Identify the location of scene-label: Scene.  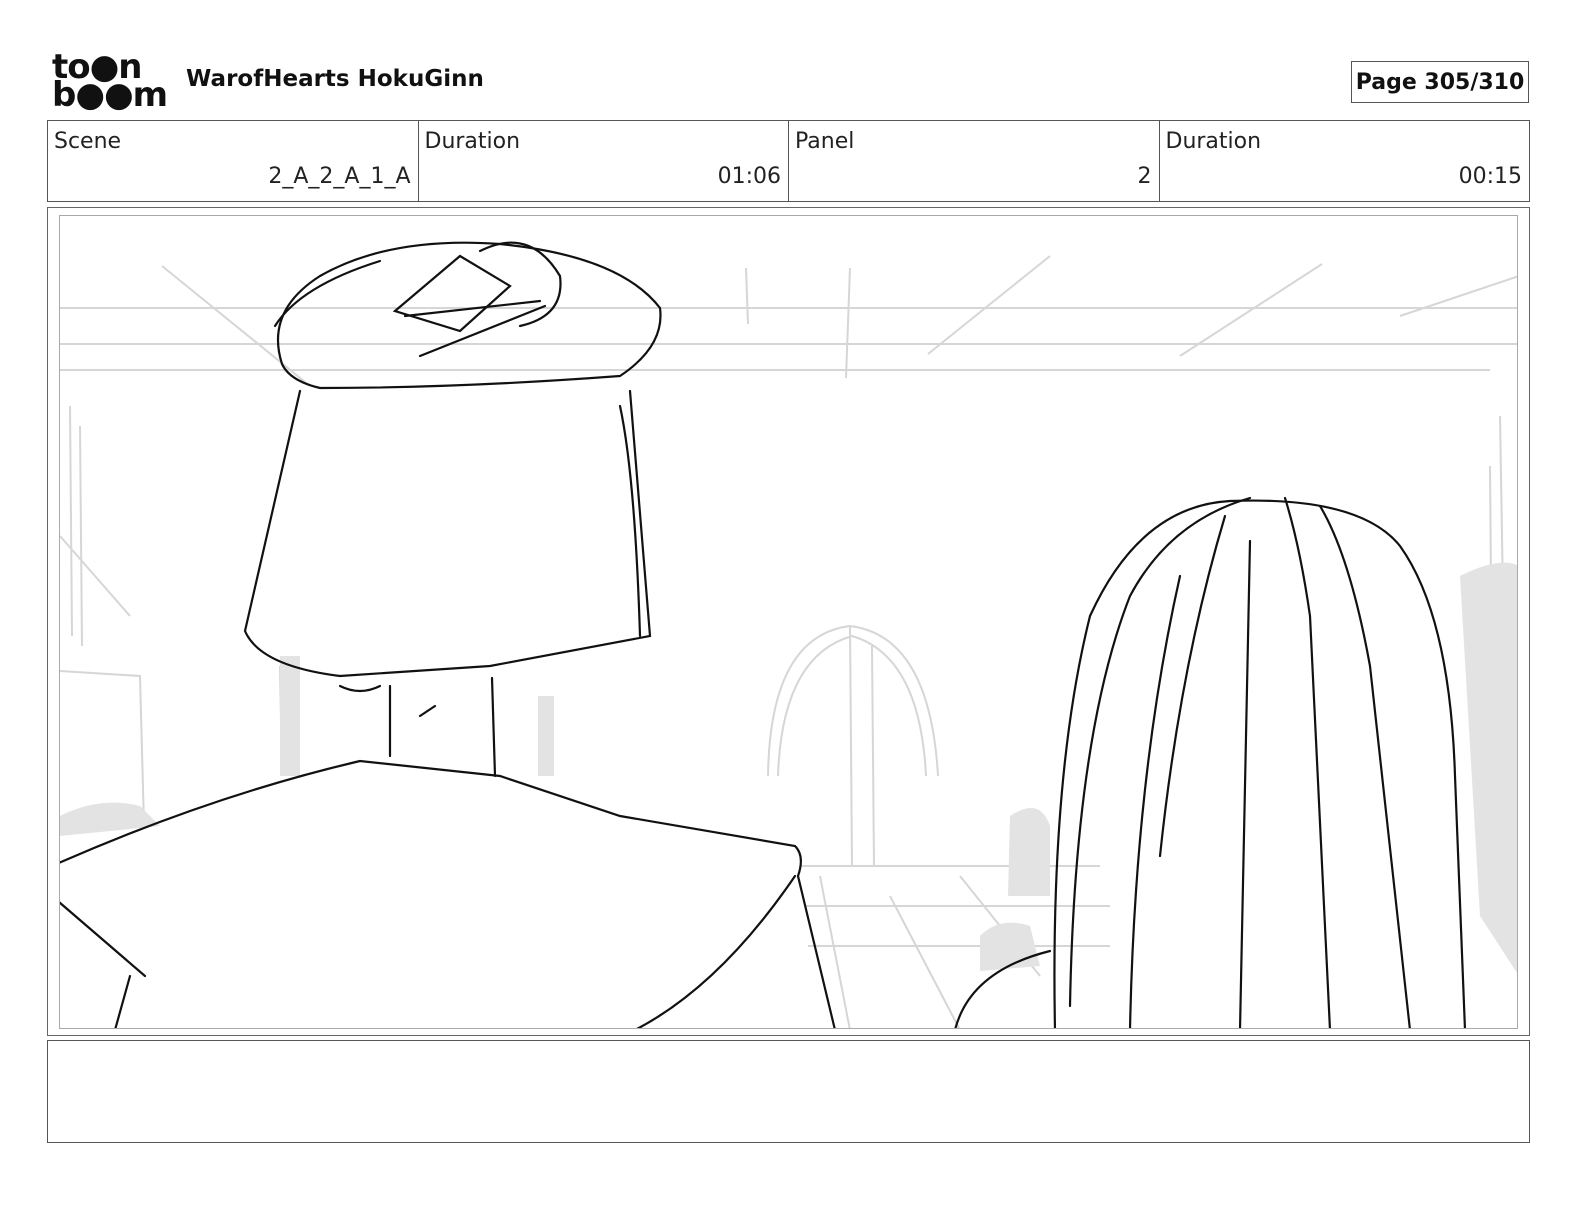
(88, 141).